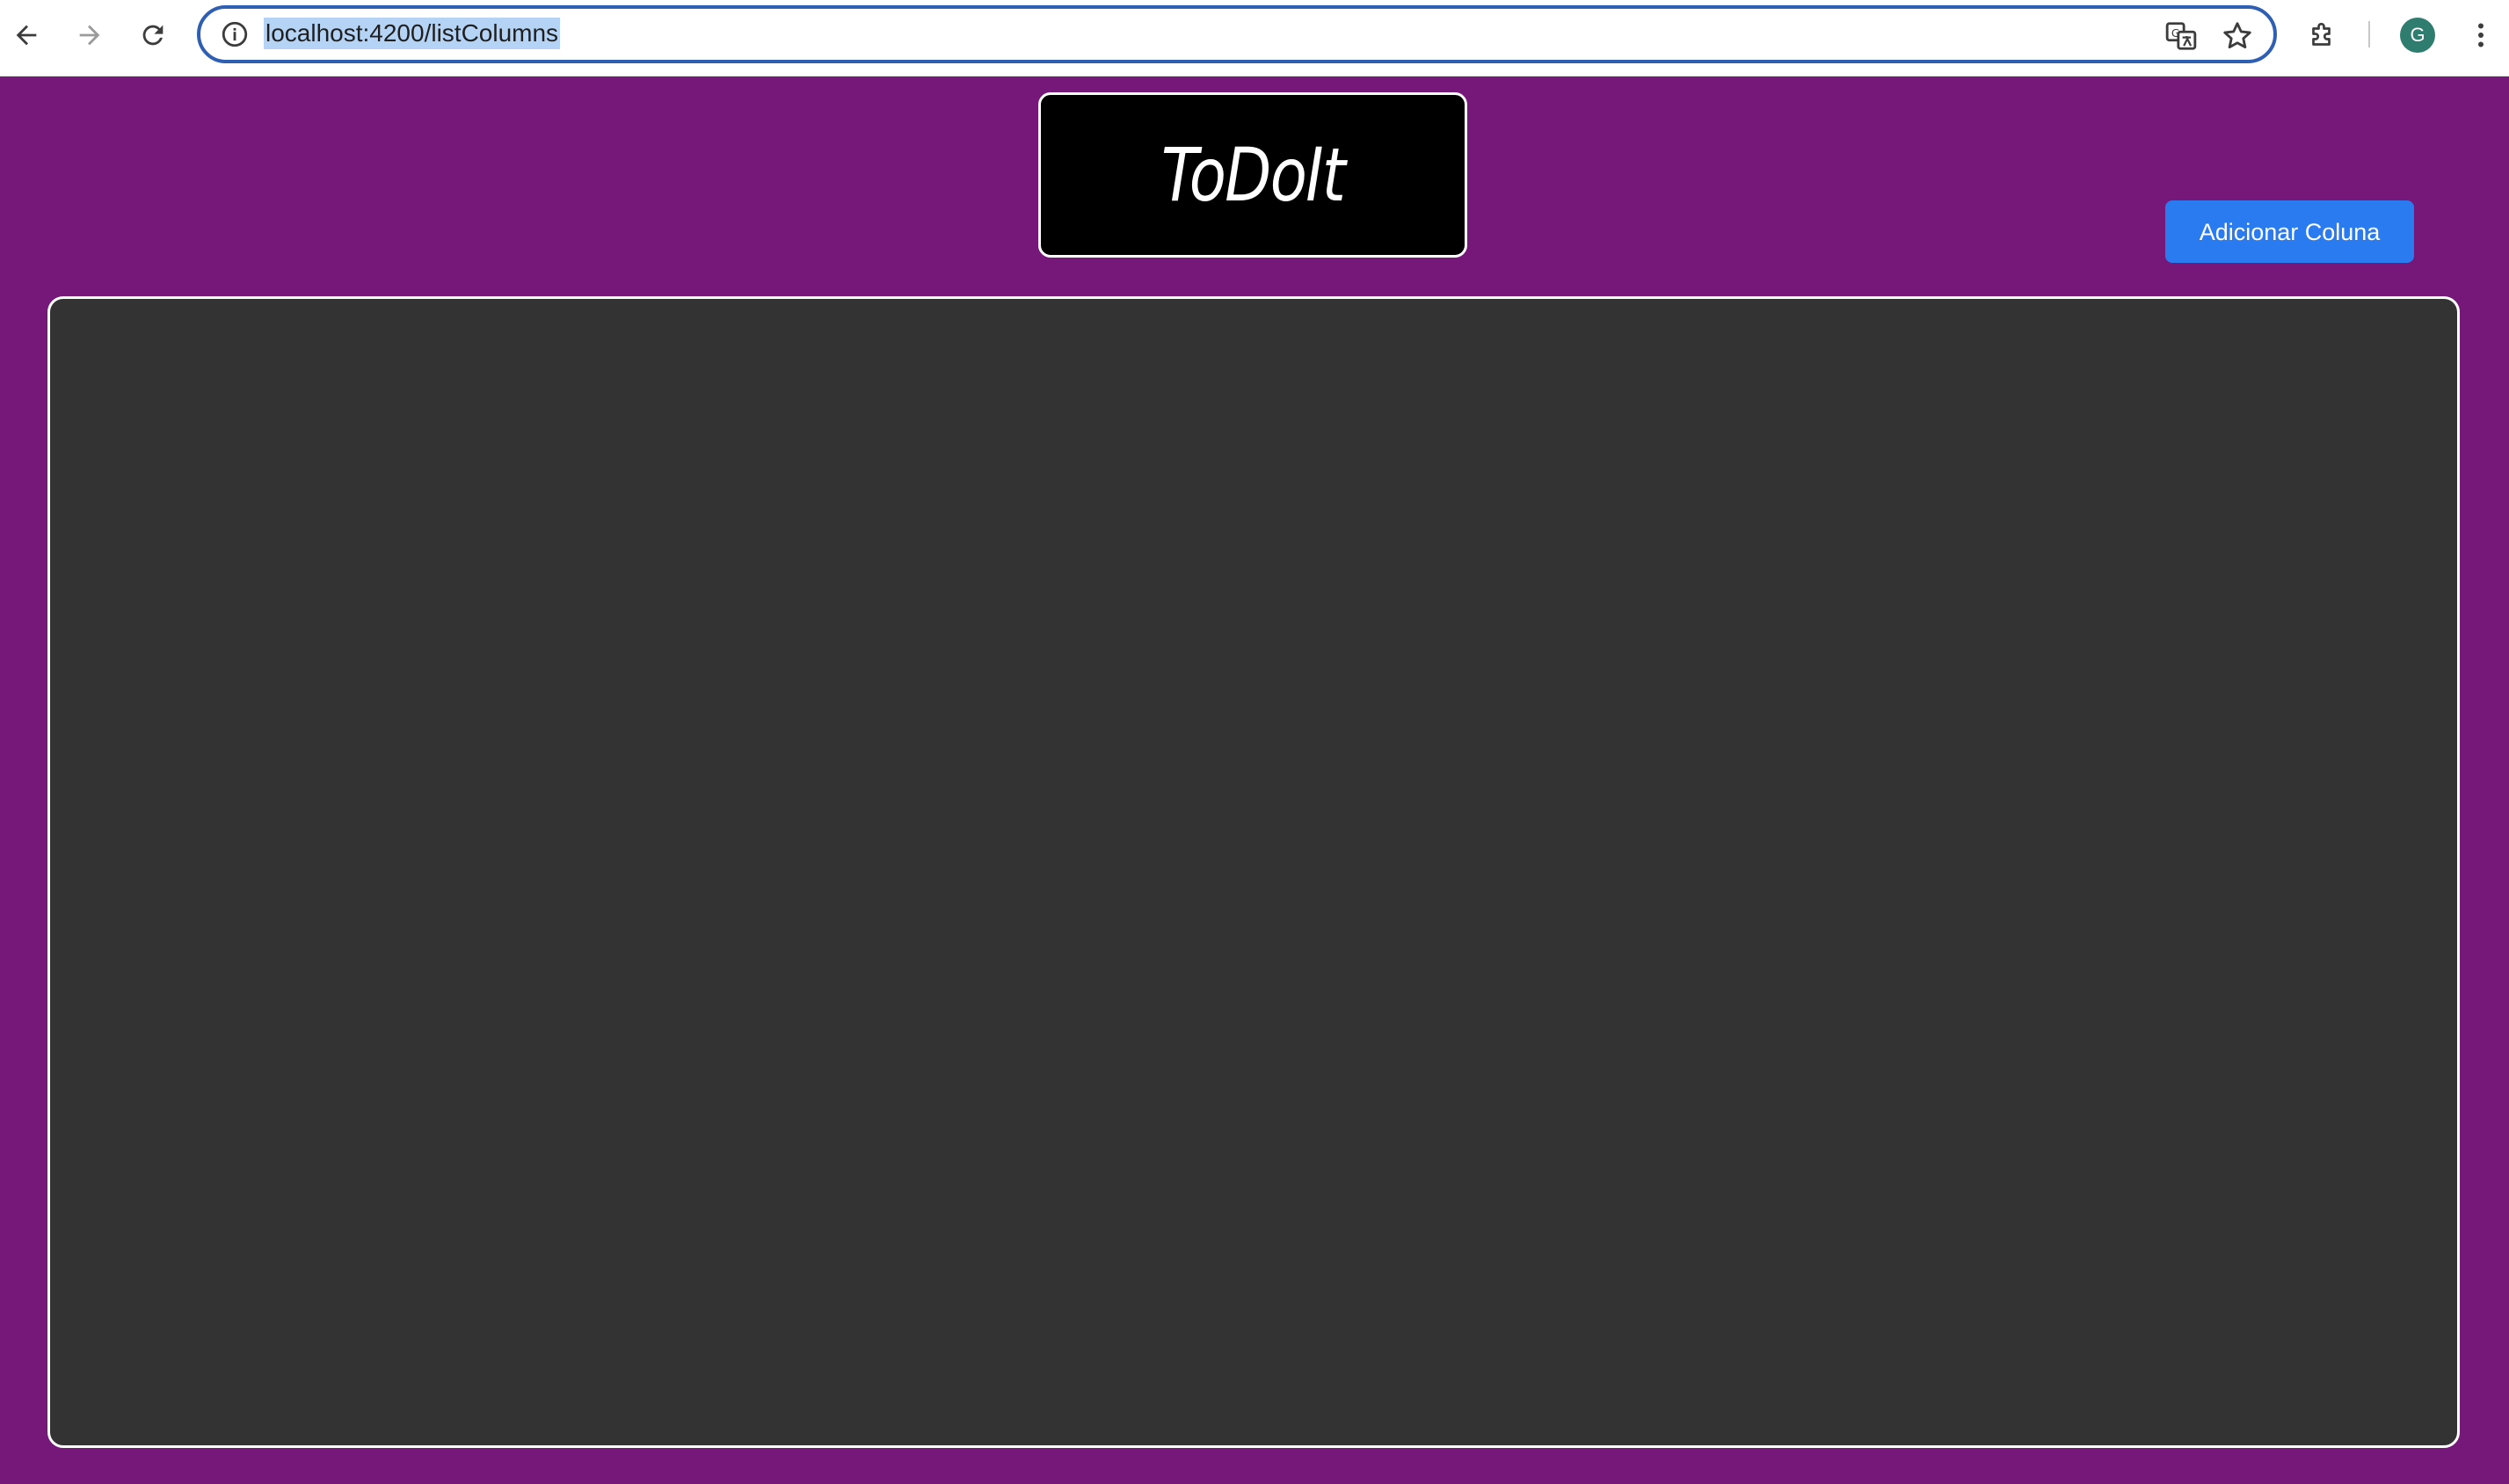 The height and width of the screenshot is (1484, 2509). I want to click on reload-icon, so click(153, 36).